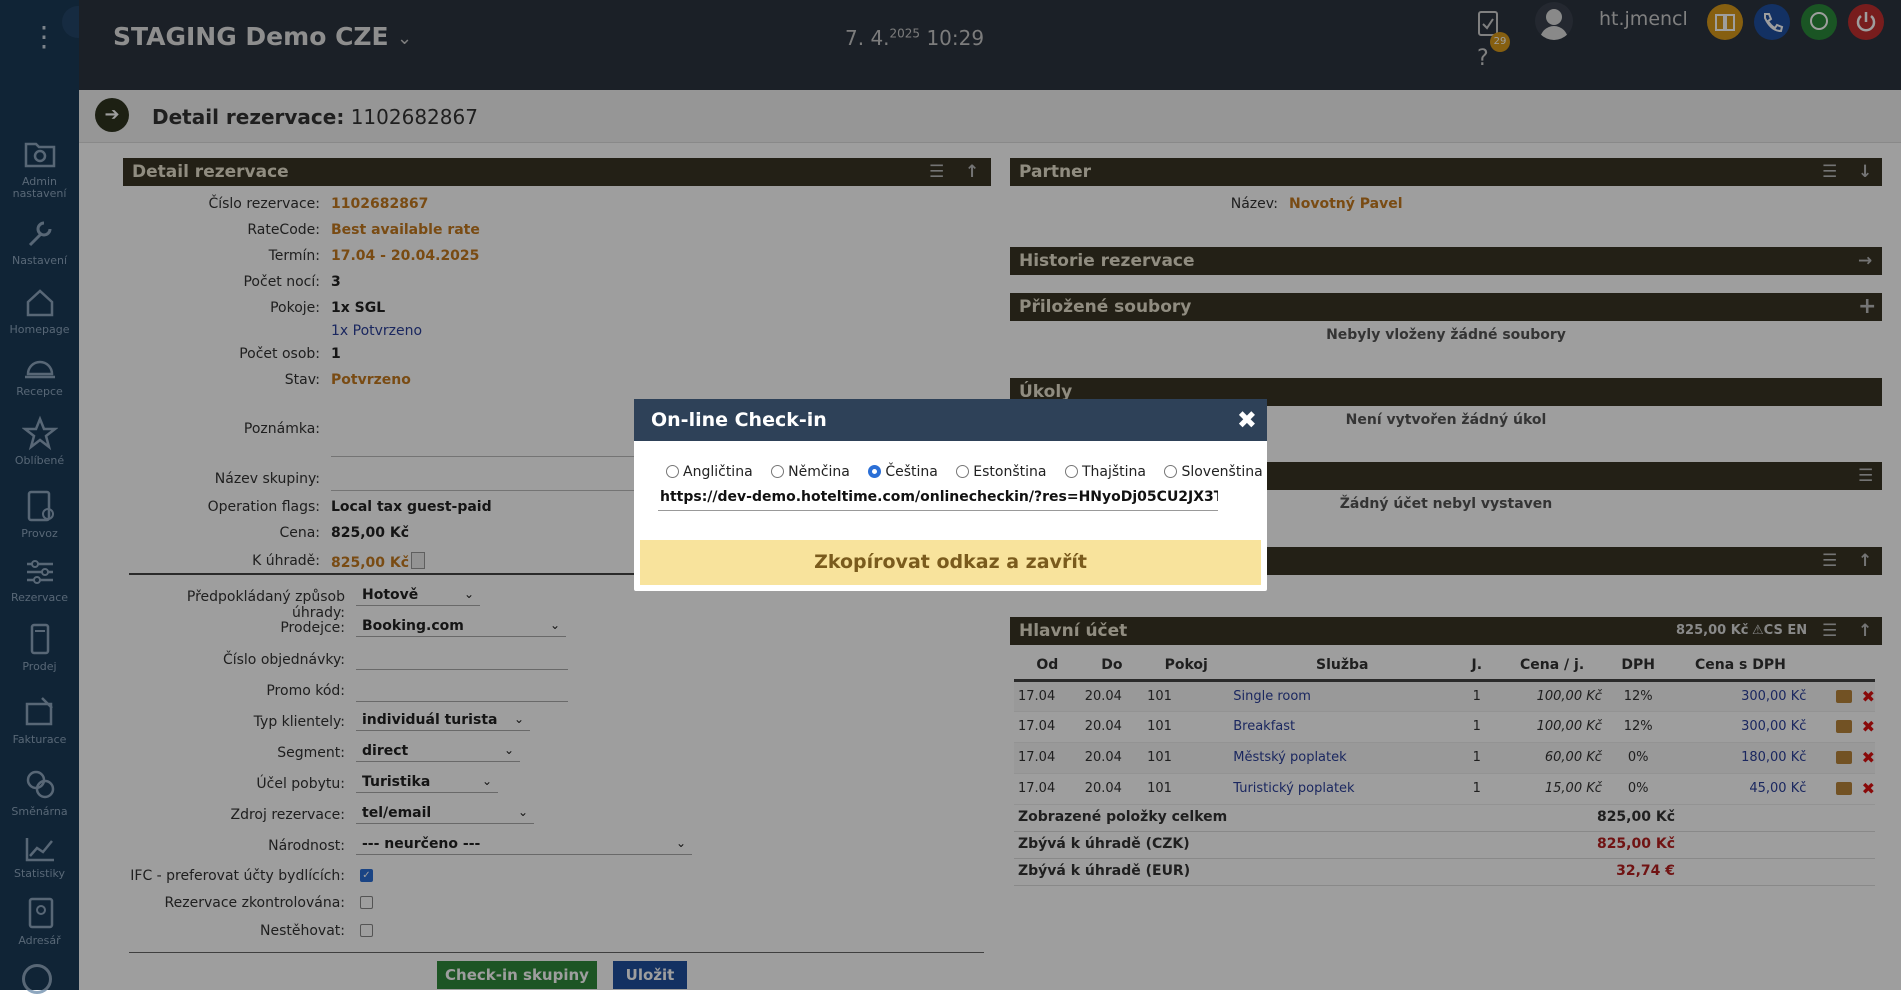 Image resolution: width=1901 pixels, height=994 pixels. Describe the element at coordinates (1222, 472) in the screenshot. I see `language-label: Slovenština` at that location.